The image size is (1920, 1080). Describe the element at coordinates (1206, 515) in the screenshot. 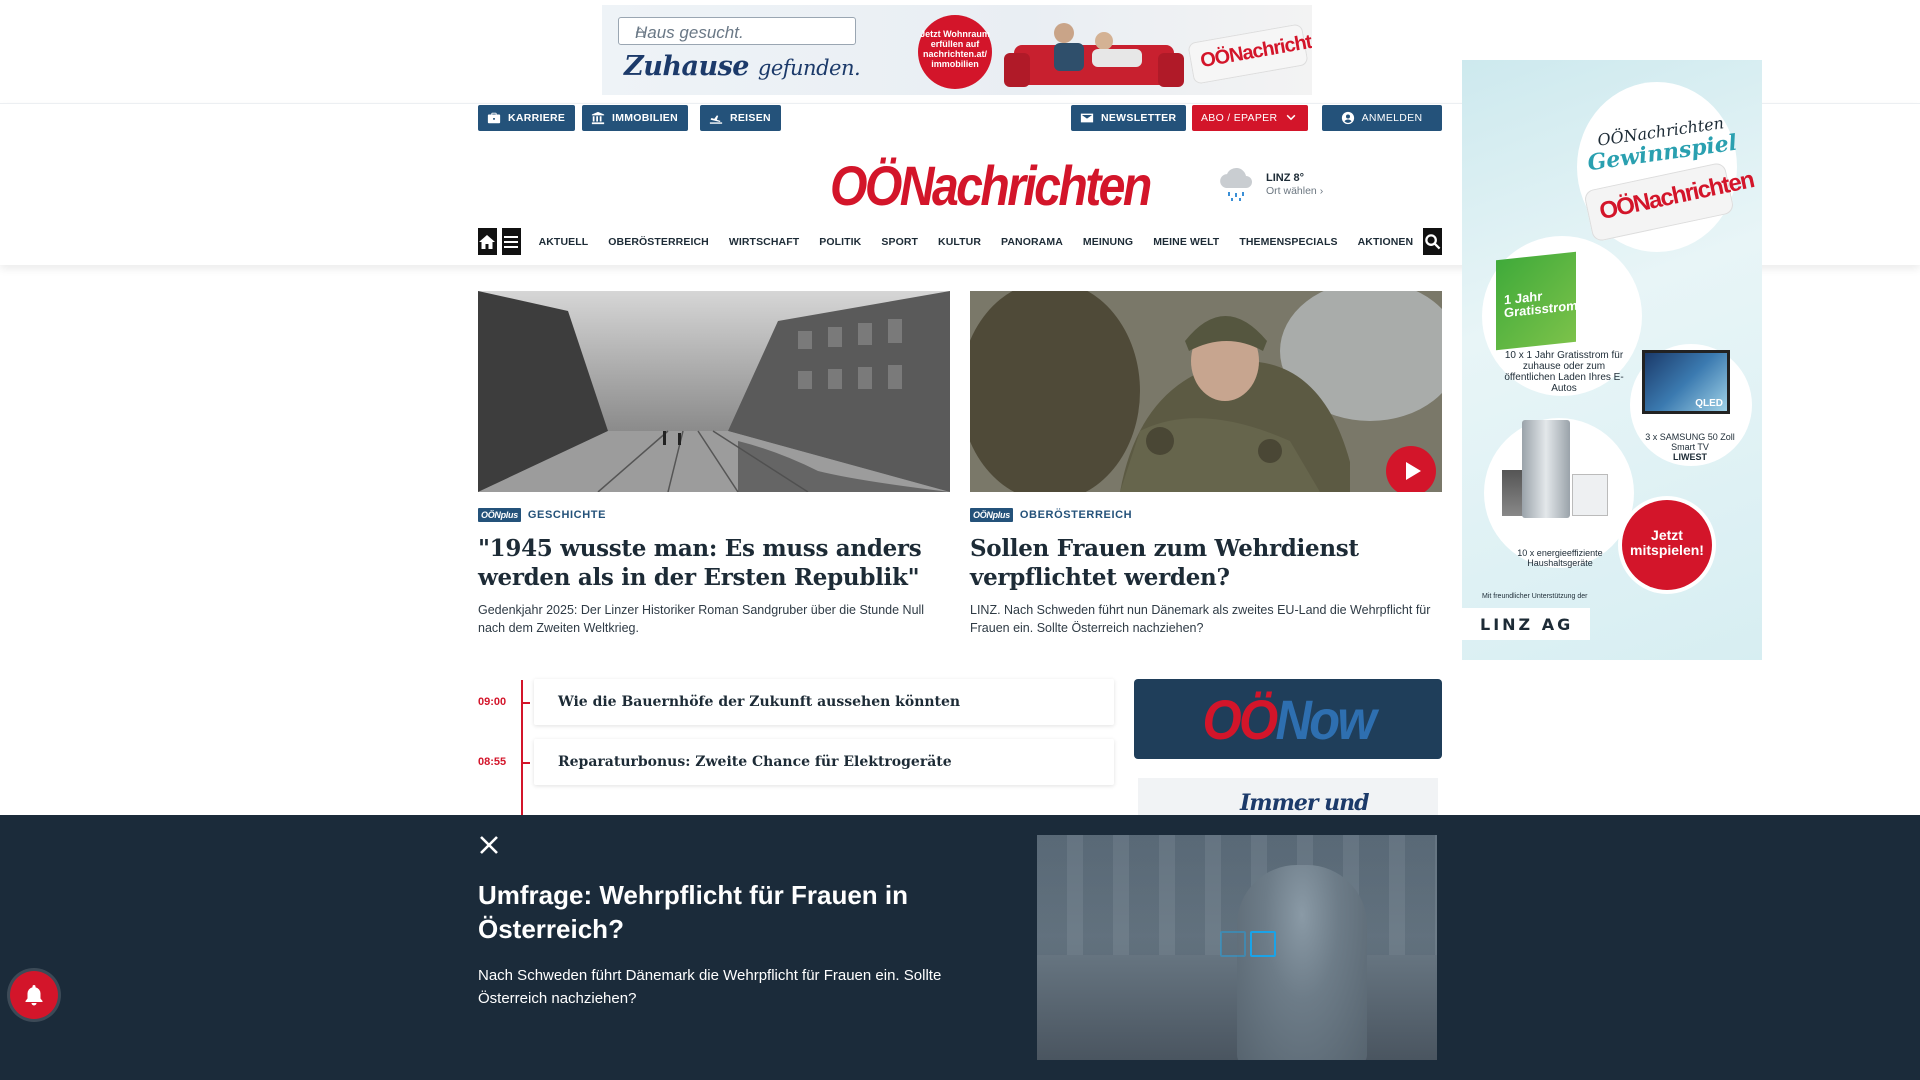

I see `article-meta: OÖNplus OBERÖSTERREICH` at that location.